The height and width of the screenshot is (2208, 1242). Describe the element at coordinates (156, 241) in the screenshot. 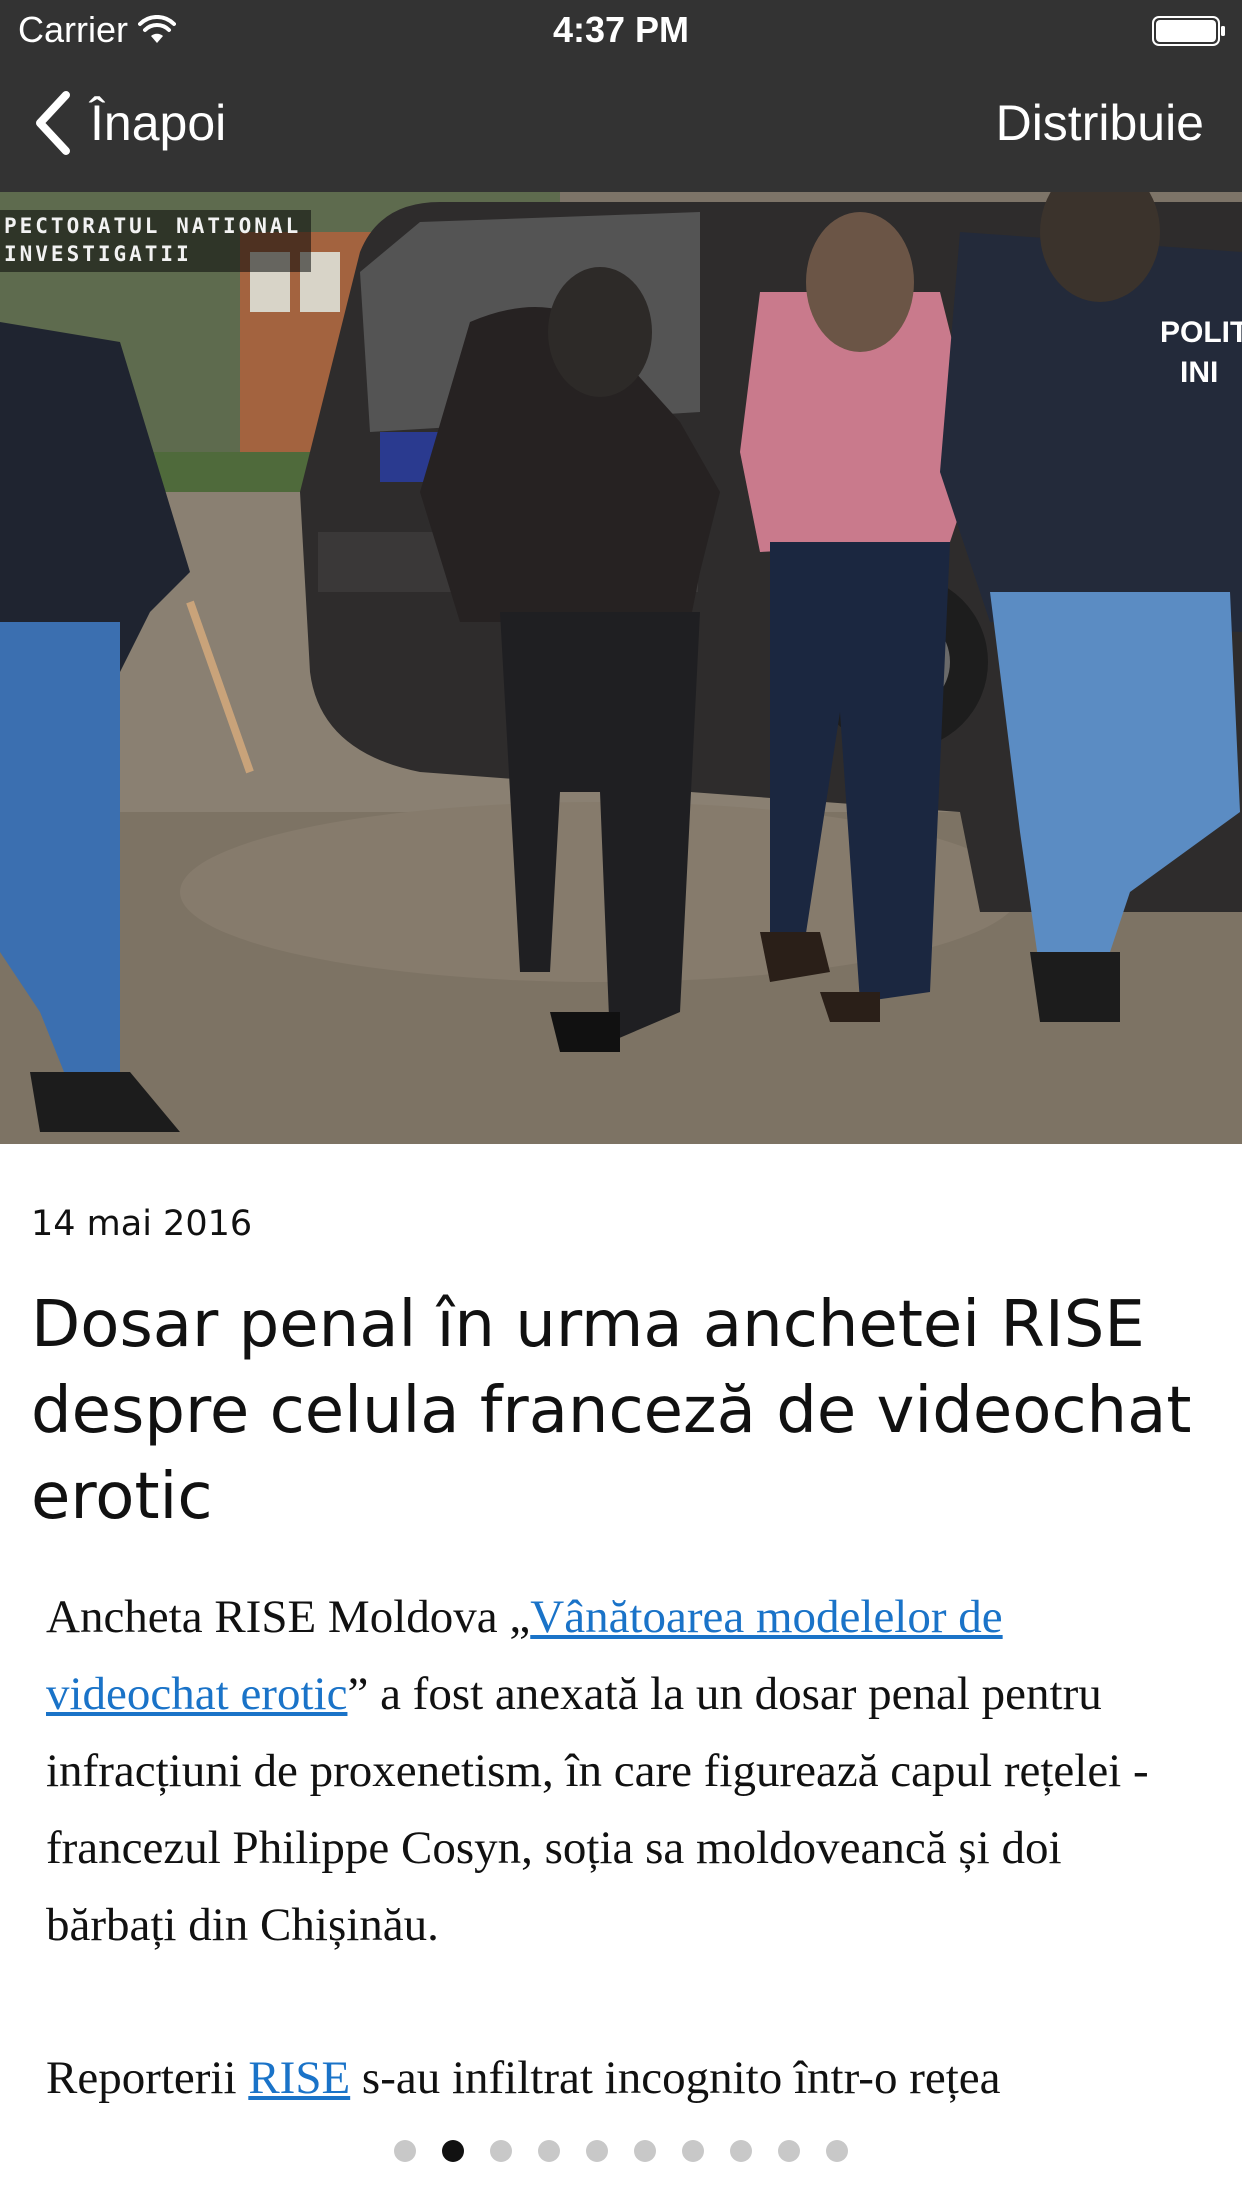

I see `video-watermark: PECTORATUL NATIONAL INVESTIGATII` at that location.